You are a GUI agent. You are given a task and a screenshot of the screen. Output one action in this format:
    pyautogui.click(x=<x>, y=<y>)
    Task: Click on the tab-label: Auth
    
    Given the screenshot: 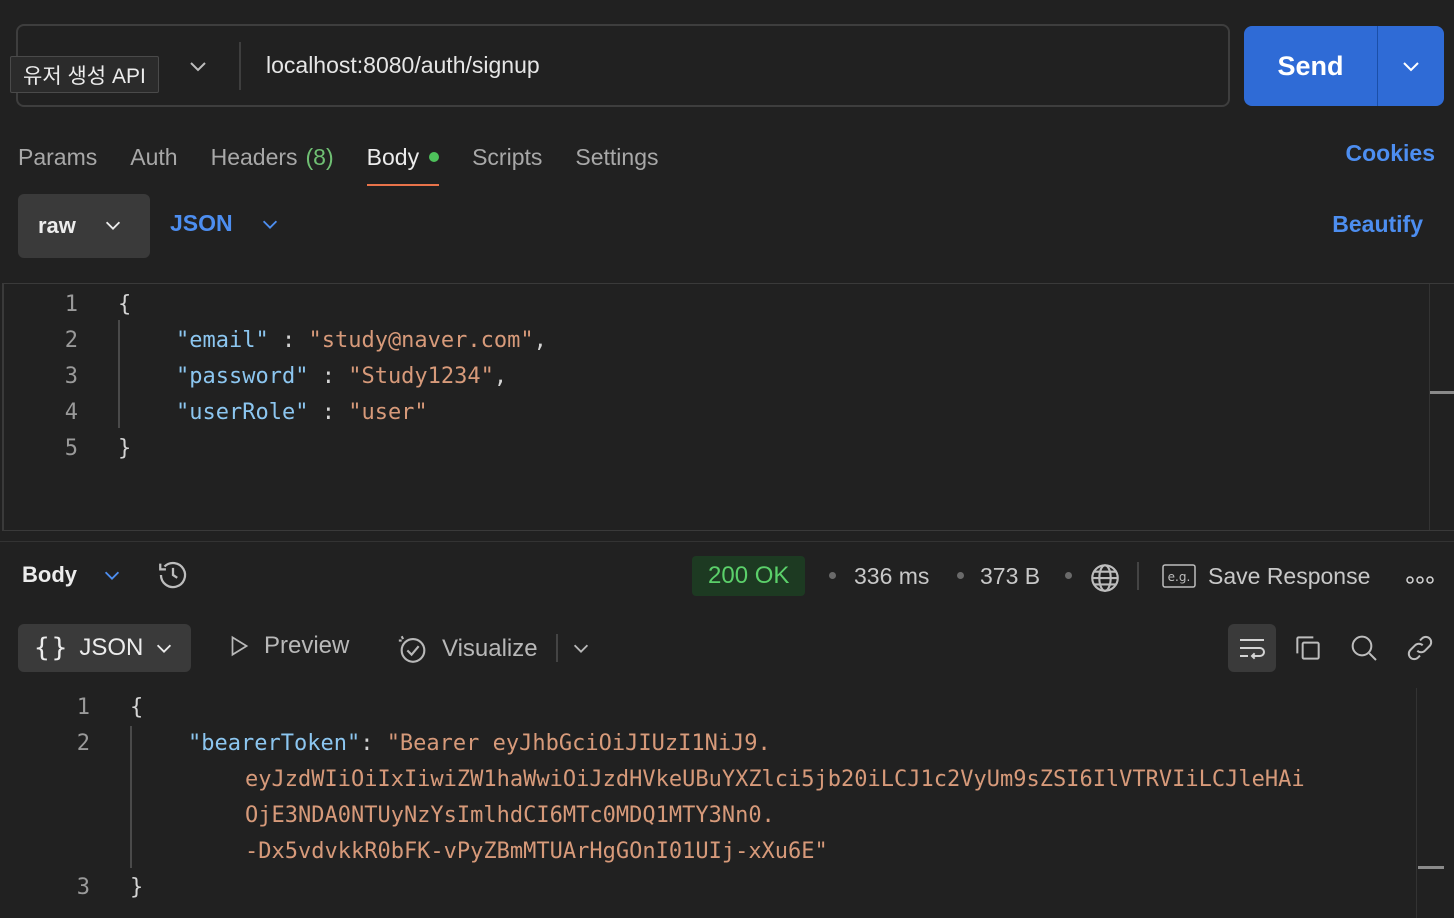 What is the action you would take?
    pyautogui.click(x=154, y=156)
    